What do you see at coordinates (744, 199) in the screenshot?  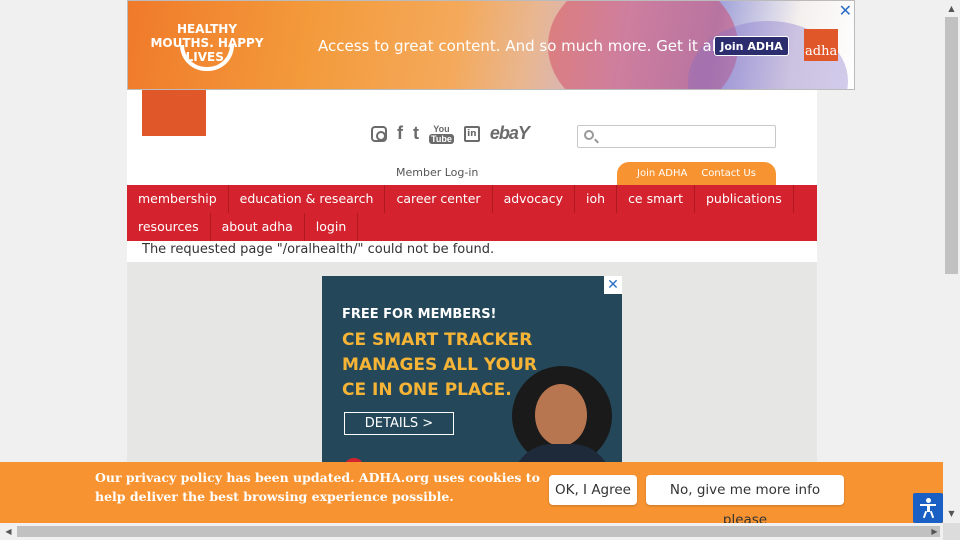 I see `nav-item-publications: publications` at bounding box center [744, 199].